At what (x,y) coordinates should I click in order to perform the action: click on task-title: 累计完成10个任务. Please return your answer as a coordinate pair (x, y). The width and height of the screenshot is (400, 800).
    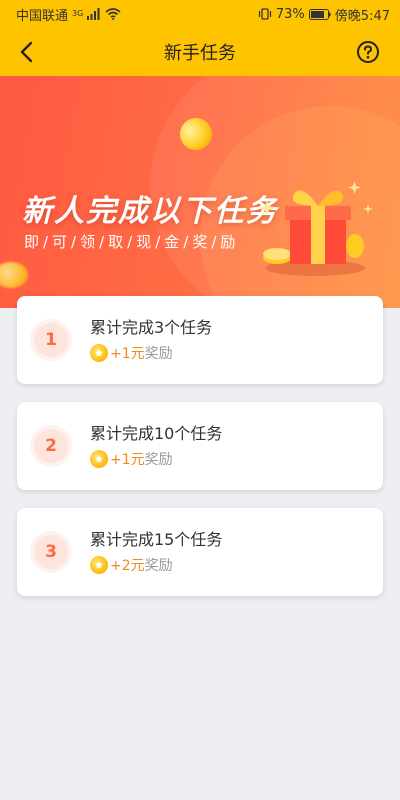
    Looking at the image, I should click on (156, 433).